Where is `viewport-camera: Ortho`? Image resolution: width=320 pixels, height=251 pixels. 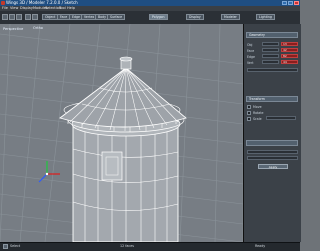
viewport-camera: Ortho is located at coordinates (38, 28).